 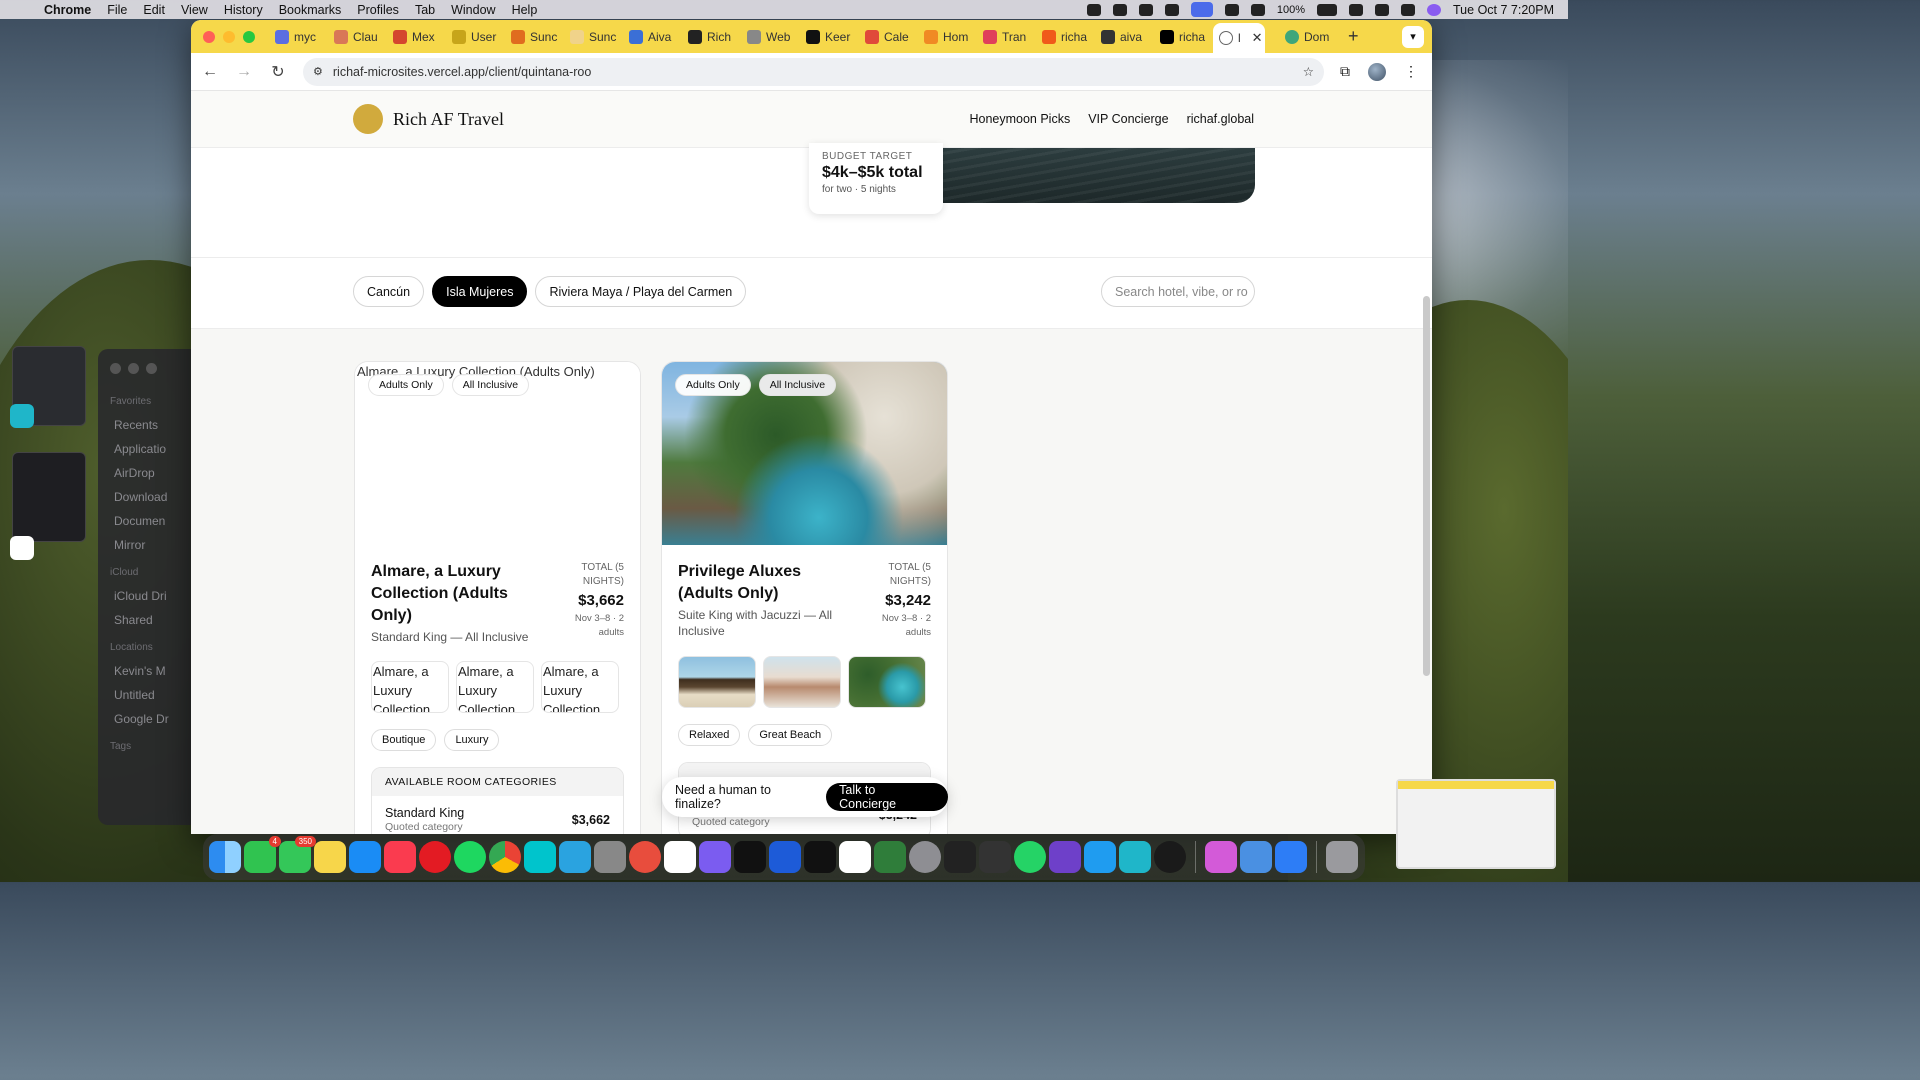 I want to click on tab: Mex, so click(x=416, y=37).